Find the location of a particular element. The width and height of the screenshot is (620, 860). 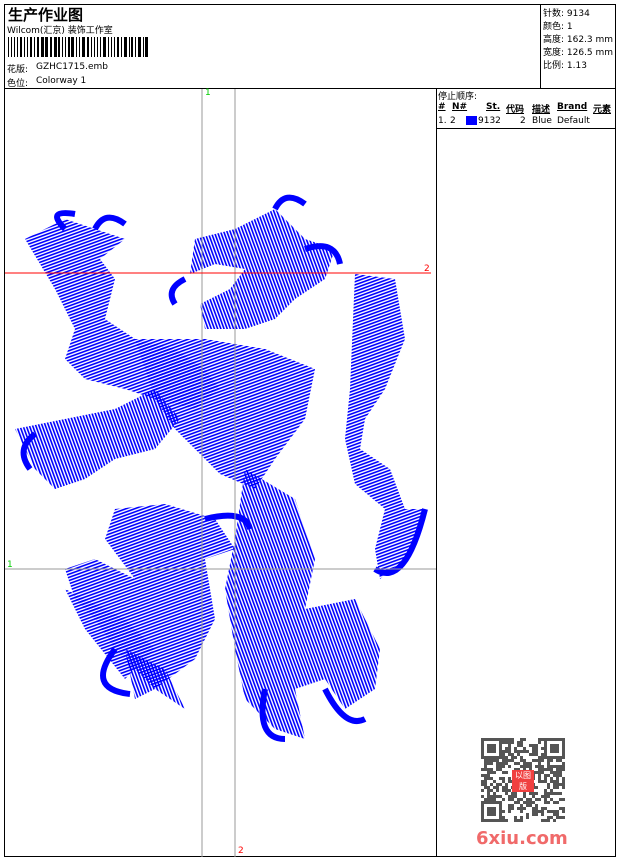

embroidery-region is located at coordinates (262, 269).